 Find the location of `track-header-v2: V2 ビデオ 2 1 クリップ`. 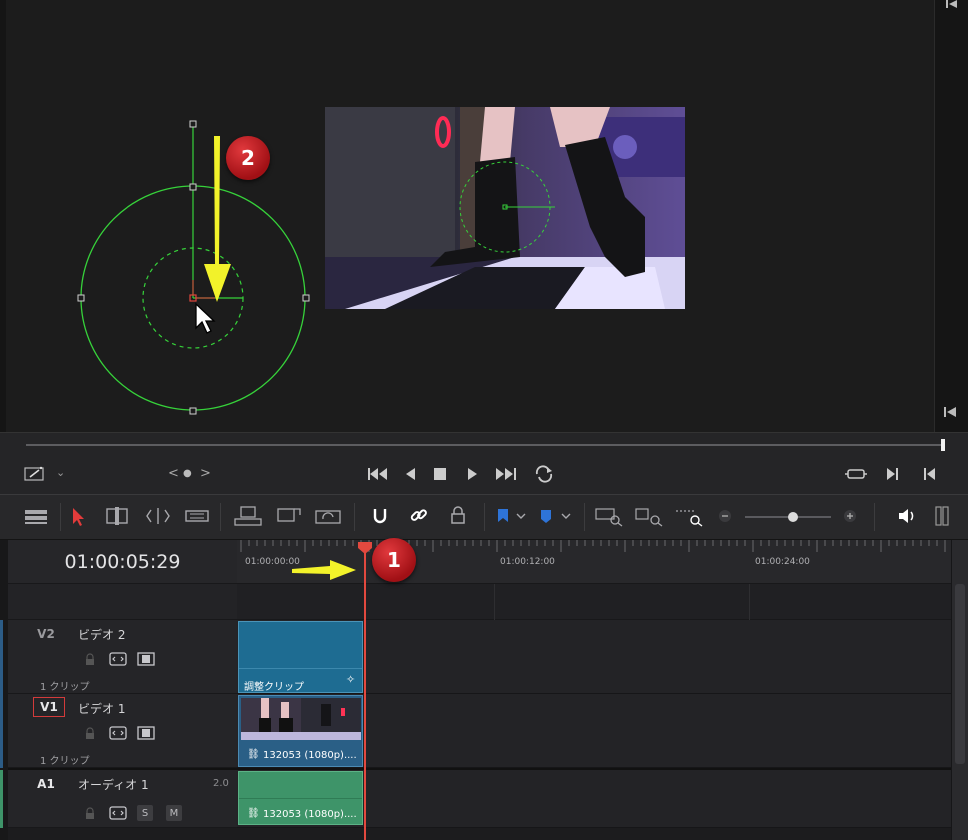

track-header-v2: V2 ビデオ 2 1 クリップ is located at coordinates (118, 657).